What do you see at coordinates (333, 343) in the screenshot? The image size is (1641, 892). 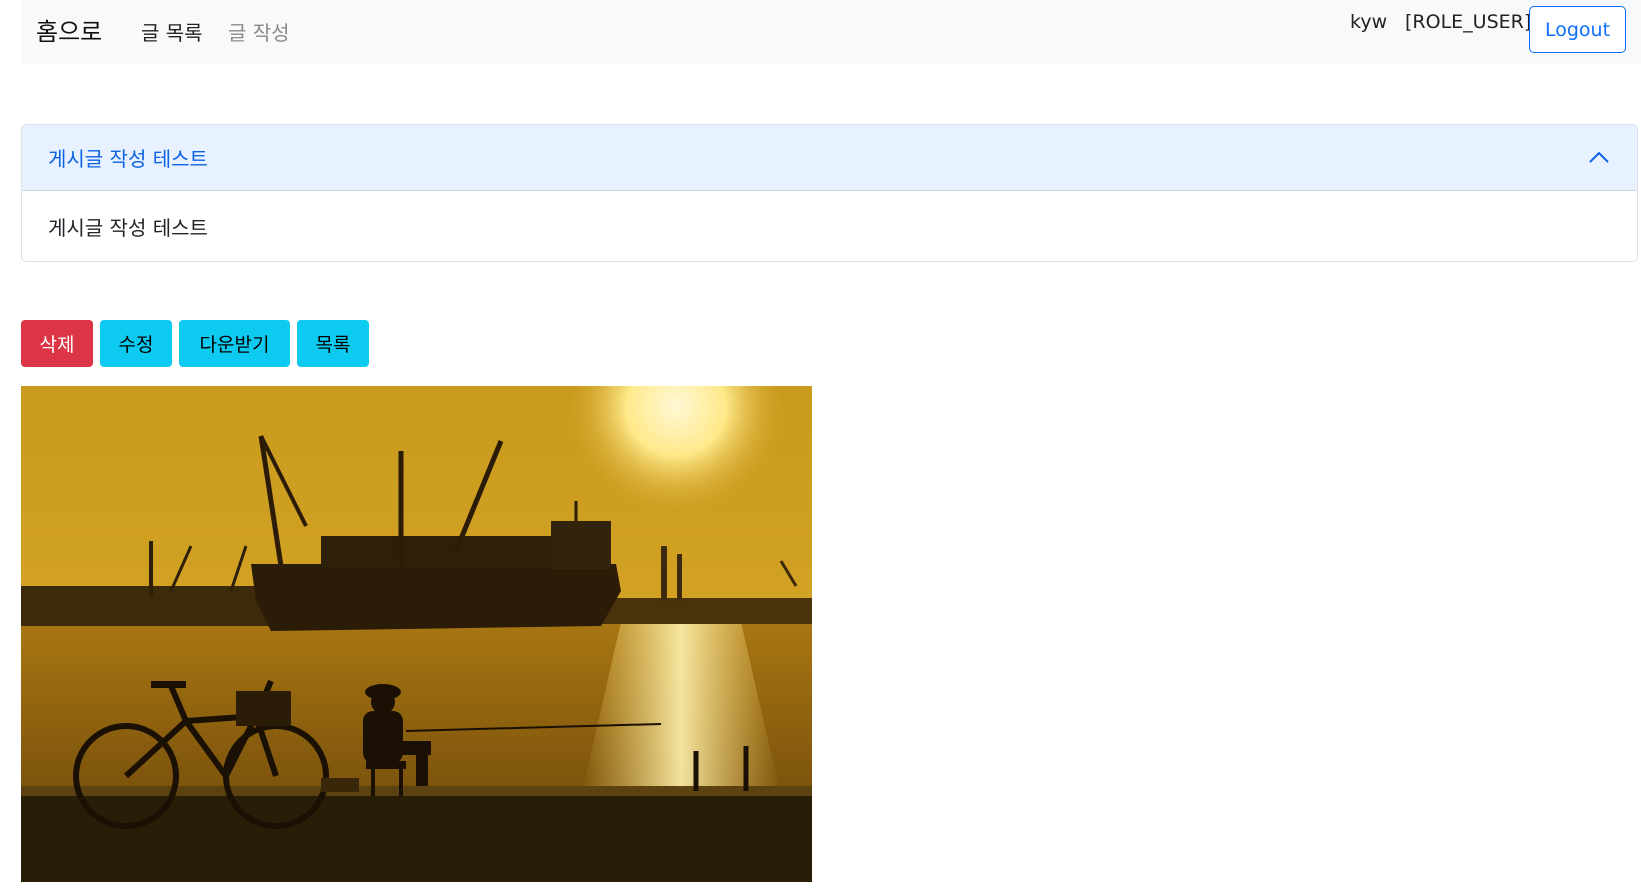 I see `list-button: 목록` at bounding box center [333, 343].